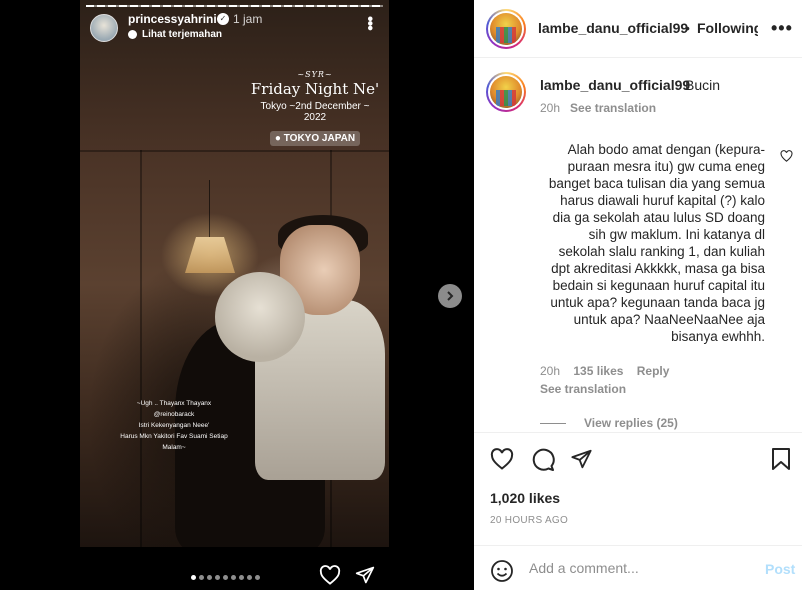 The width and height of the screenshot is (802, 590). I want to click on caption-time: 20h, so click(550, 108).